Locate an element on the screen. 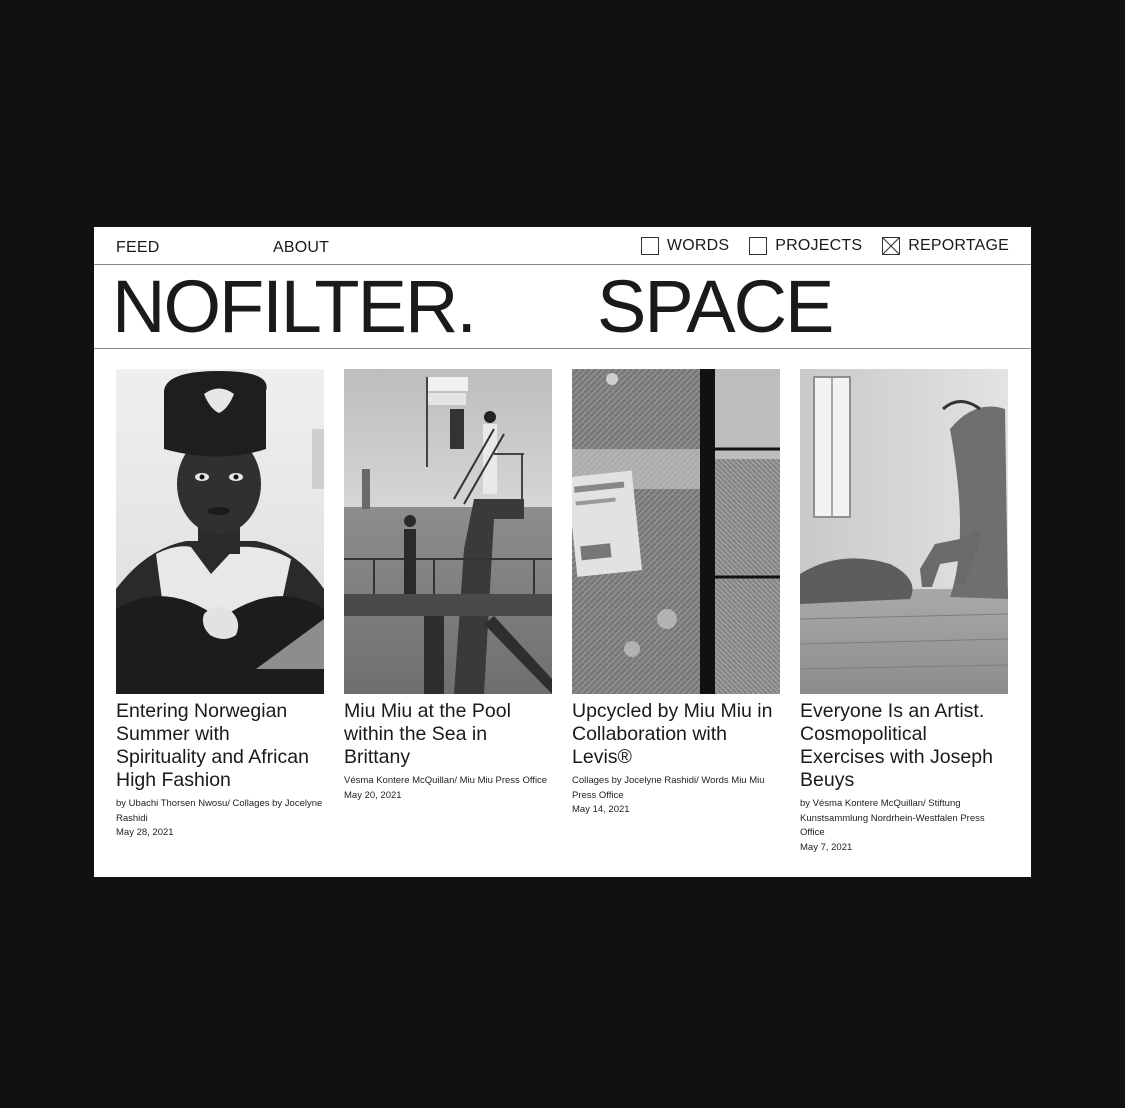  article-date: May 7, 2021 is located at coordinates (826, 847).